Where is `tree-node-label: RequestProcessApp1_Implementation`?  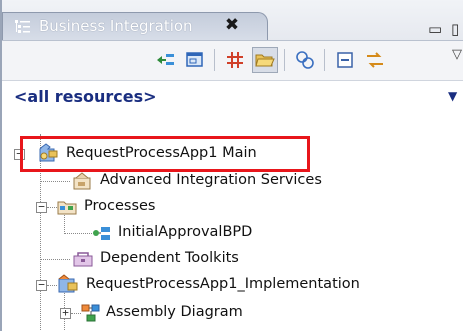
tree-node-label: RequestProcessApp1_Implementation is located at coordinates (223, 284).